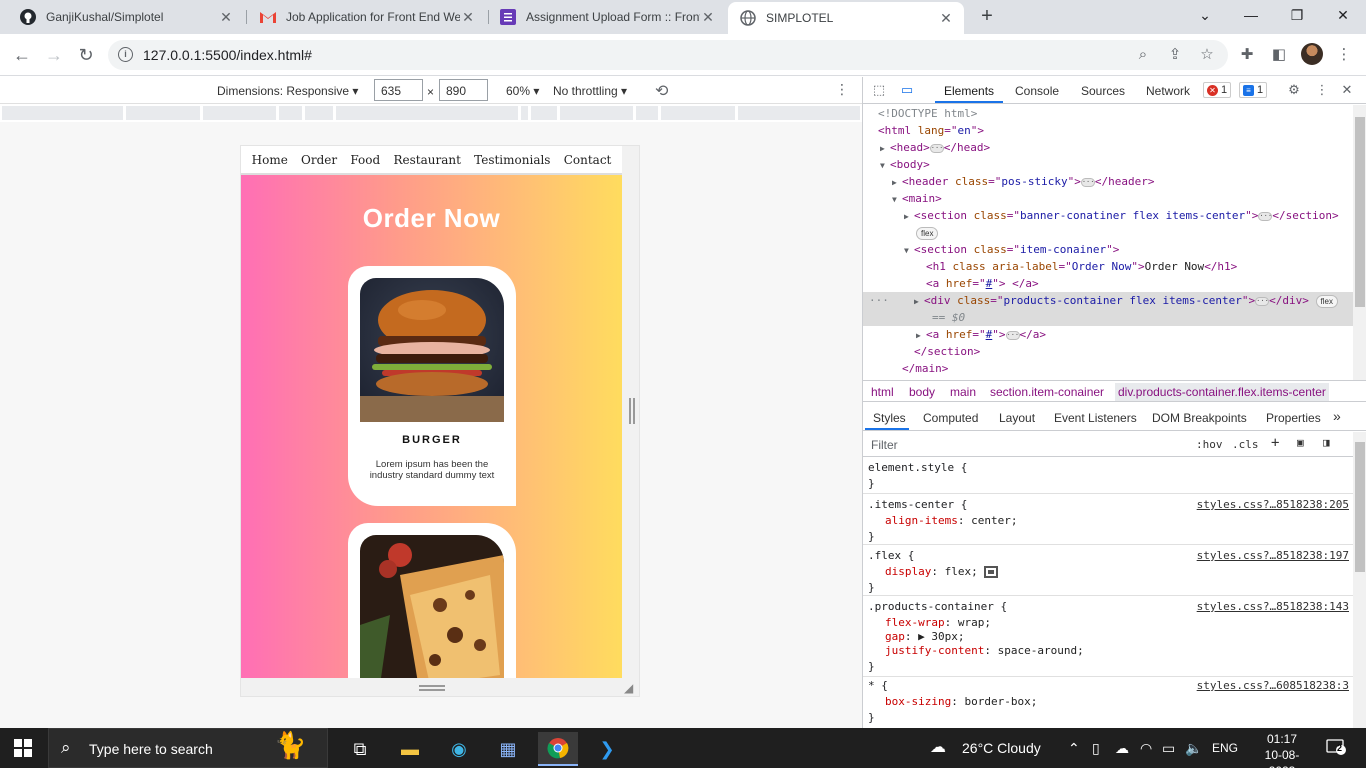  Describe the element at coordinates (607, 749) in the screenshot. I see `vscode-icon: ❯` at that location.